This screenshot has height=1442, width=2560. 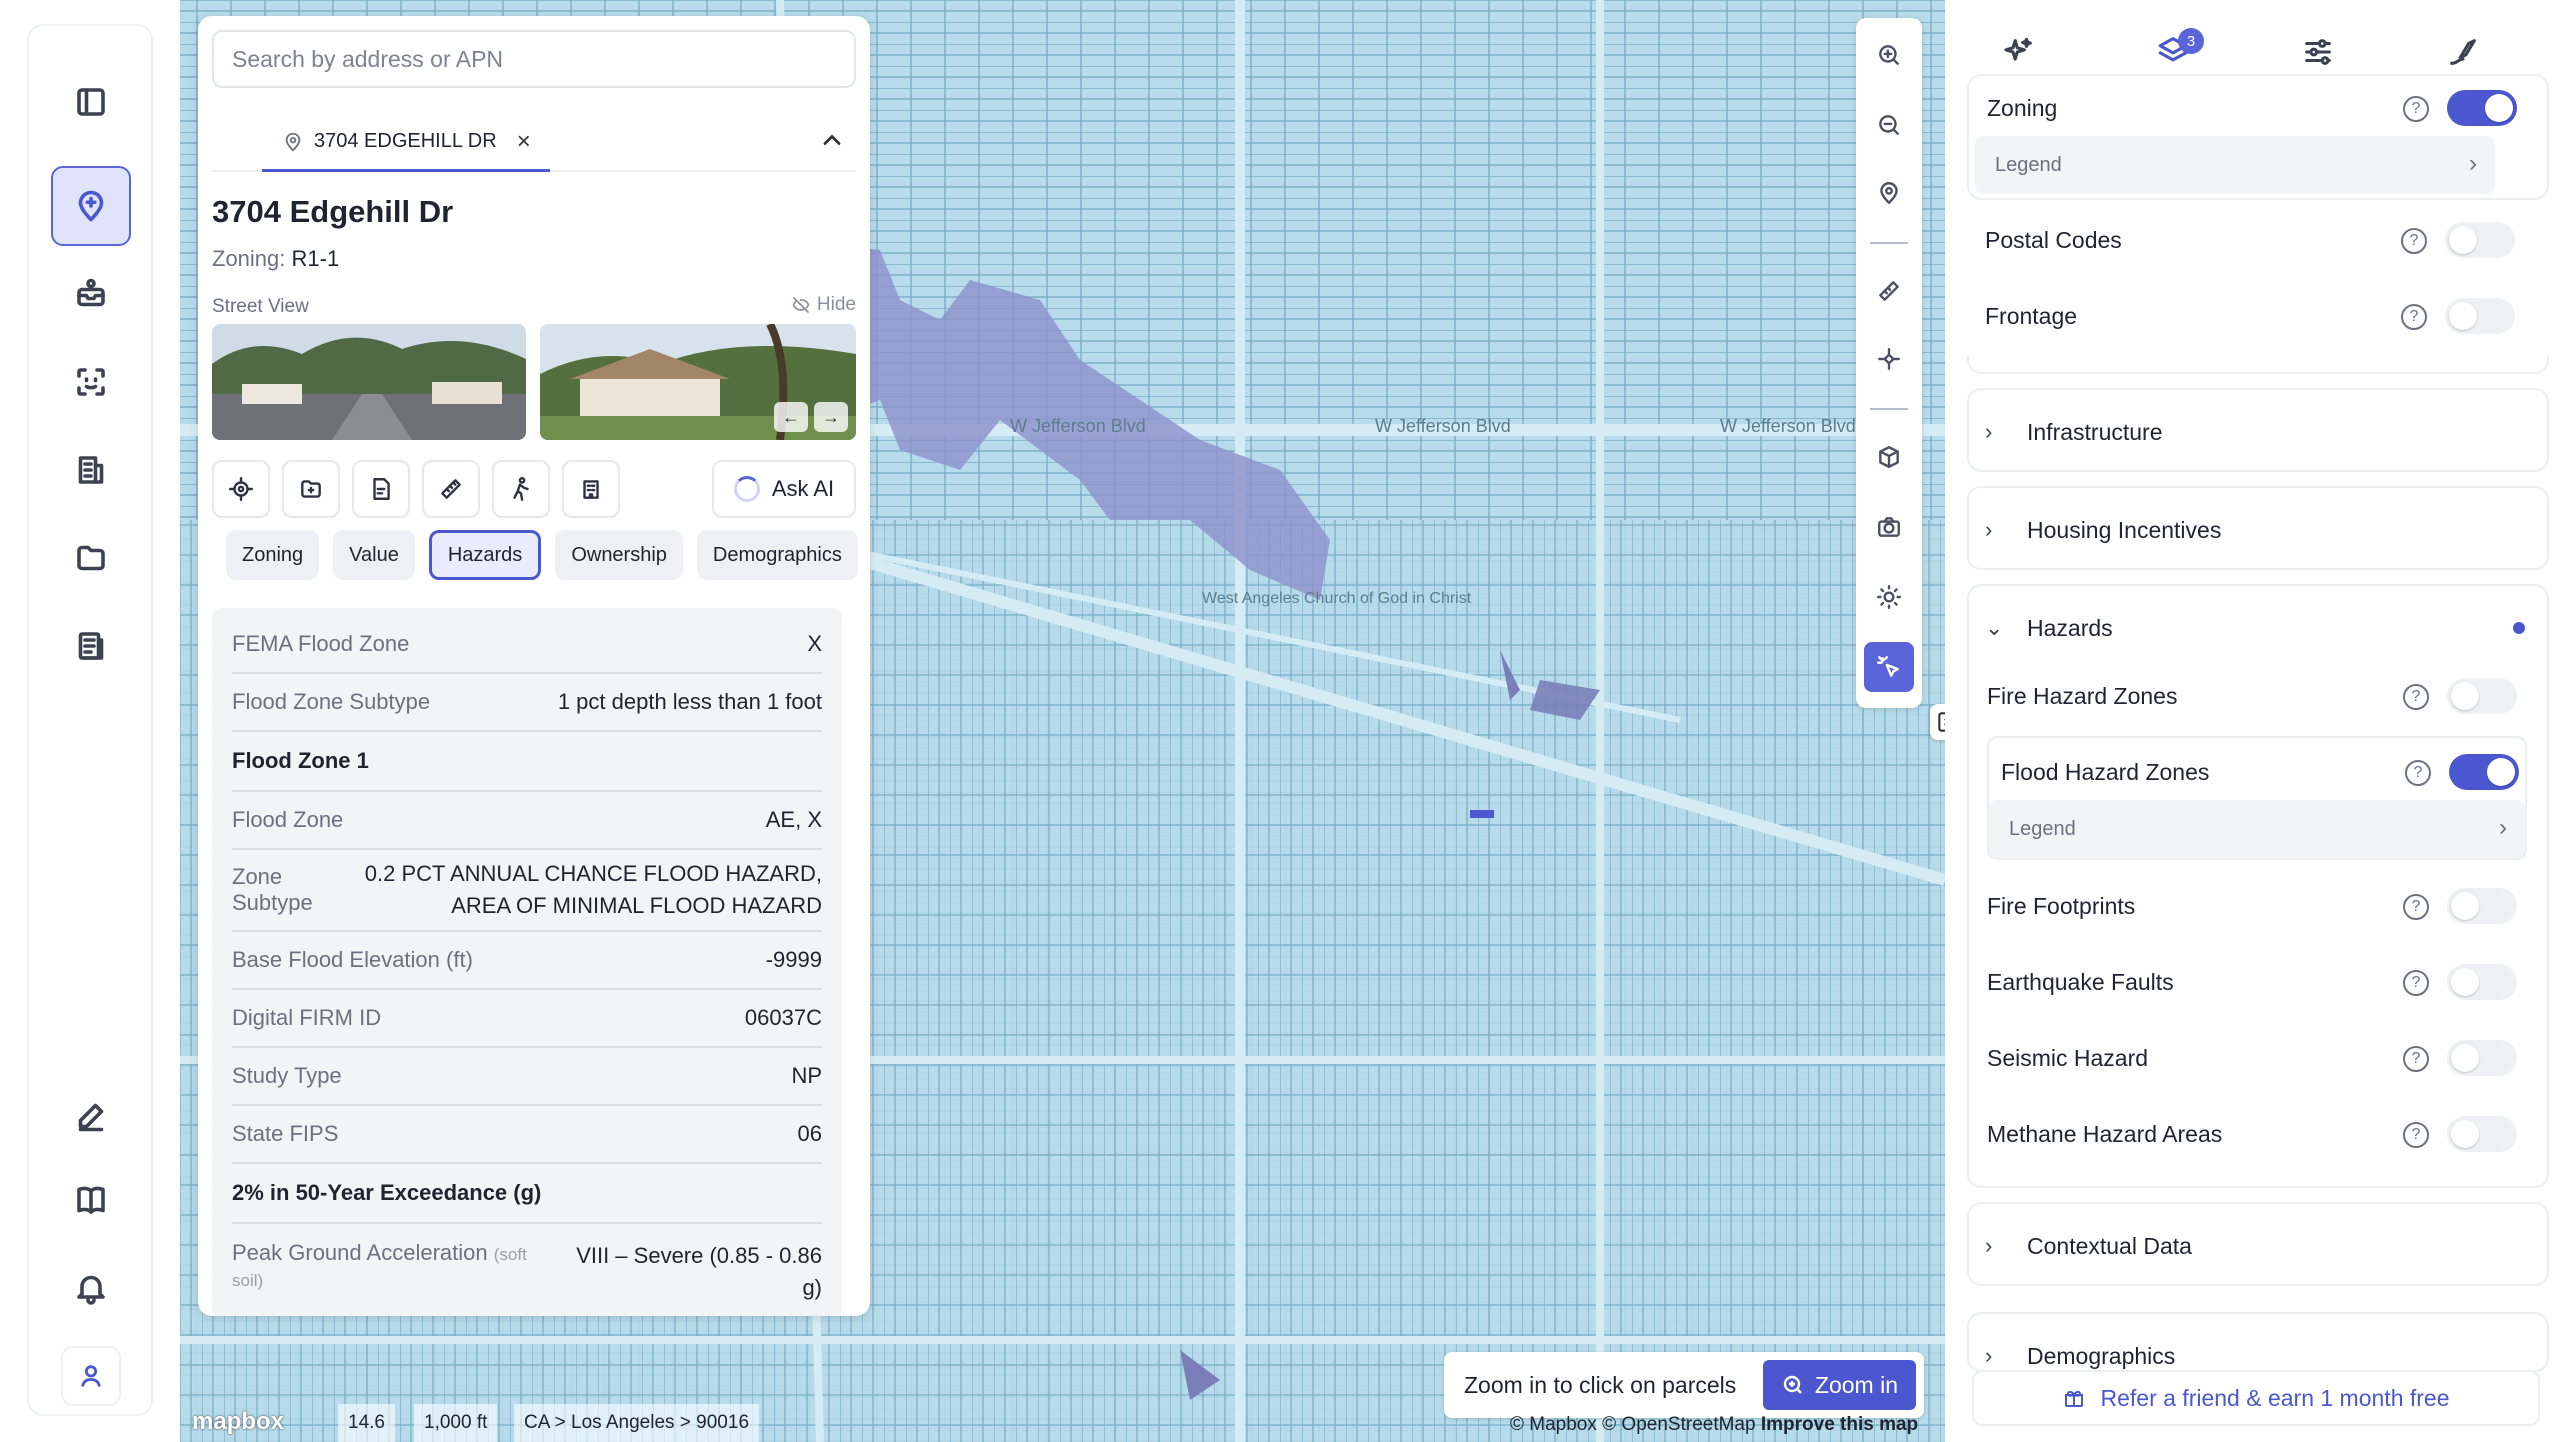 What do you see at coordinates (91, 102) in the screenshot?
I see `sidebar-toggle-icon` at bounding box center [91, 102].